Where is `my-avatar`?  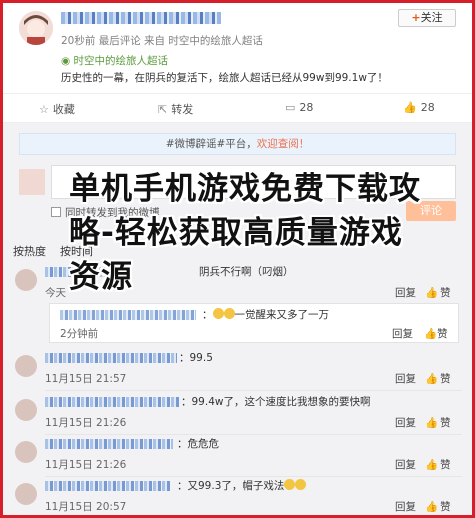
my-avatar is located at coordinates (32, 182).